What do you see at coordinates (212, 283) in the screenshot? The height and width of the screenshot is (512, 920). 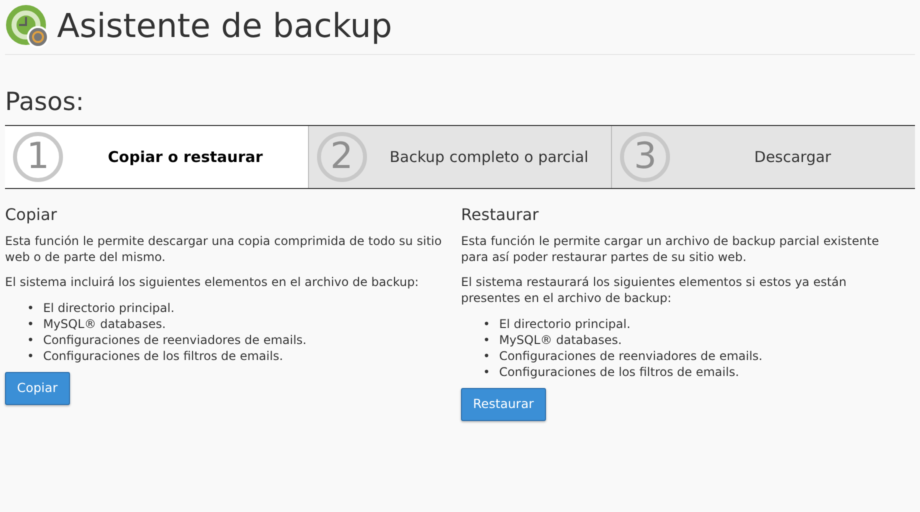 I see `description-text: El sistema incluirá los siguientes elementos en el archivo de backup:` at bounding box center [212, 283].